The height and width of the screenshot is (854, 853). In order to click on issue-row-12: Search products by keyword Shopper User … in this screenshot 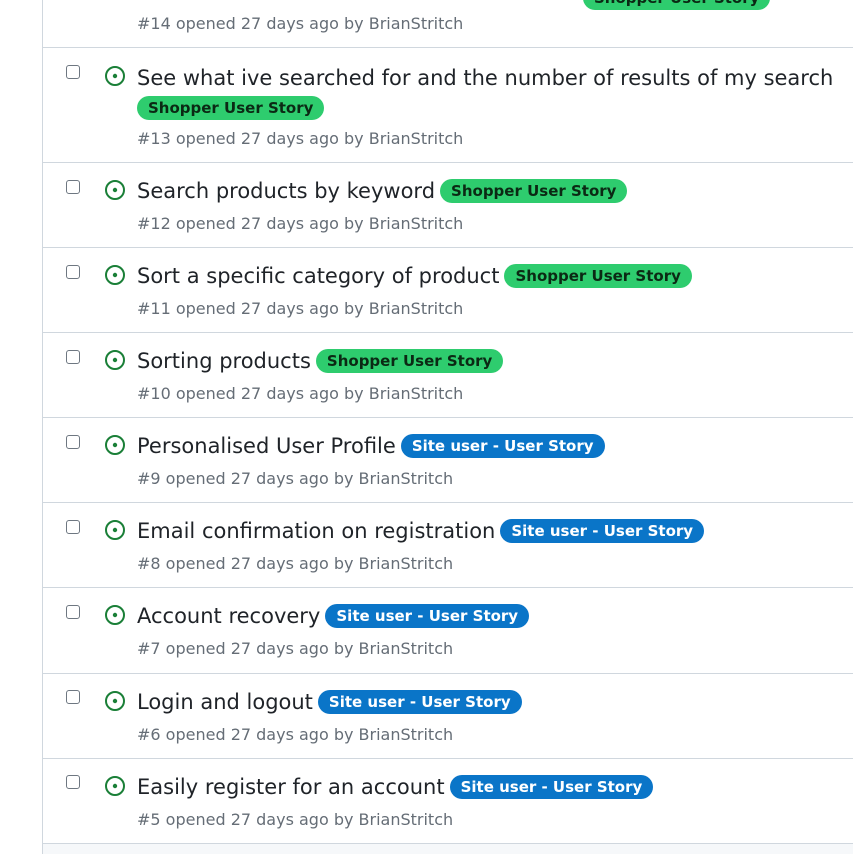, I will do `click(448, 204)`.